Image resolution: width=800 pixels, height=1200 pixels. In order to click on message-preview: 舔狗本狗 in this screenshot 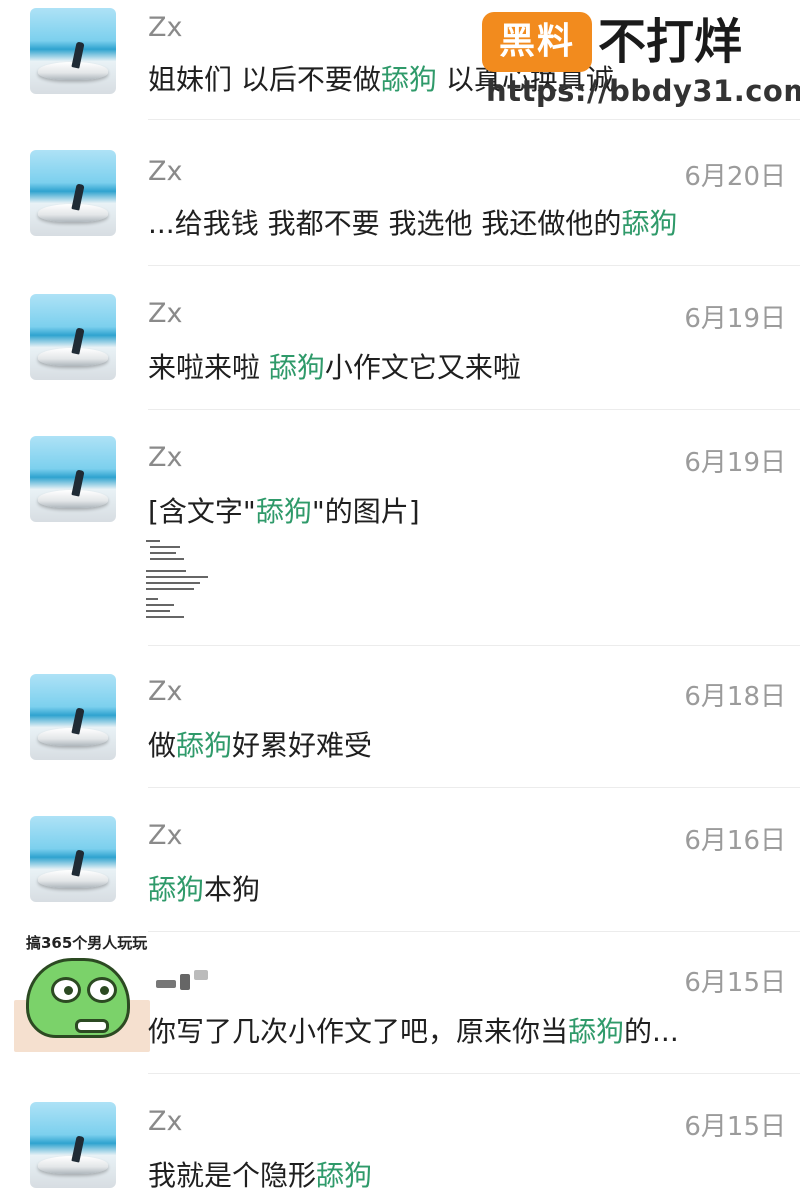, I will do `click(204, 889)`.